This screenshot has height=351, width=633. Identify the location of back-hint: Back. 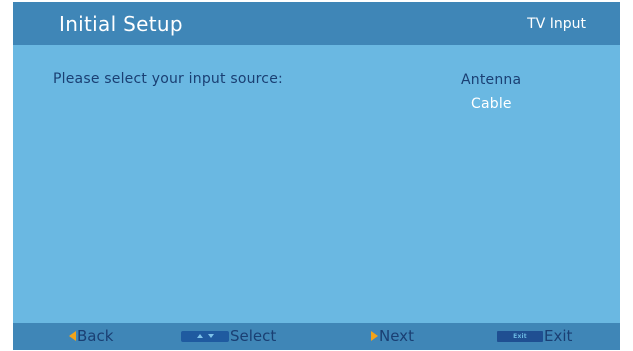
(91, 336).